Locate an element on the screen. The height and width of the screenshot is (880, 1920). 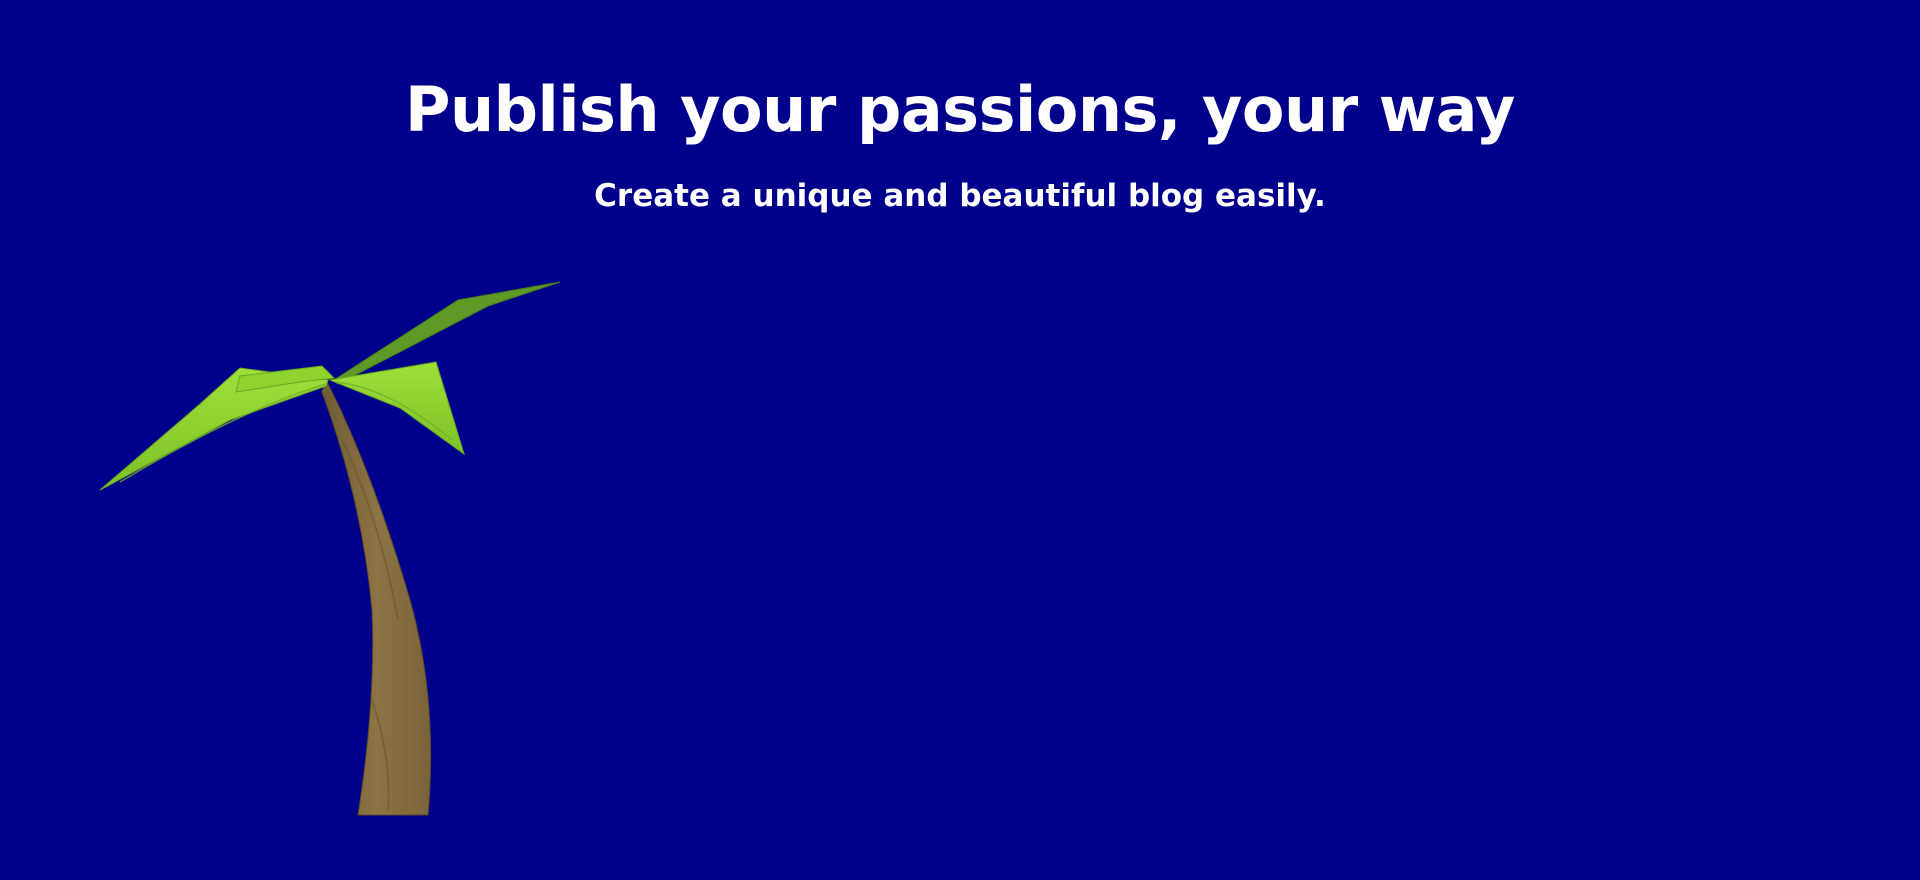
palm-trunk is located at coordinates (376, 597).